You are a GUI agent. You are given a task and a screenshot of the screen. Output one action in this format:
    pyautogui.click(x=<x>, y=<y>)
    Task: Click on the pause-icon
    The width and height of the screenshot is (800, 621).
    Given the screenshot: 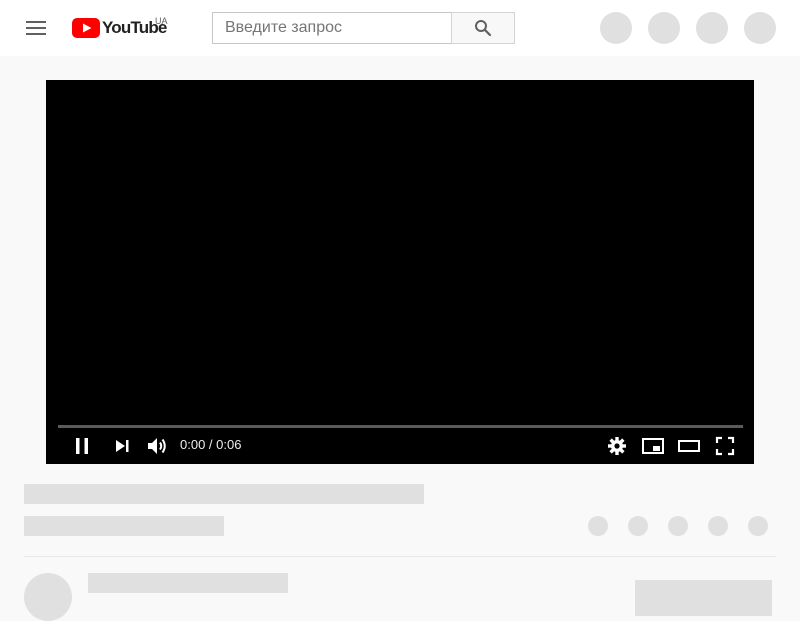 What is the action you would take?
    pyautogui.click(x=82, y=446)
    